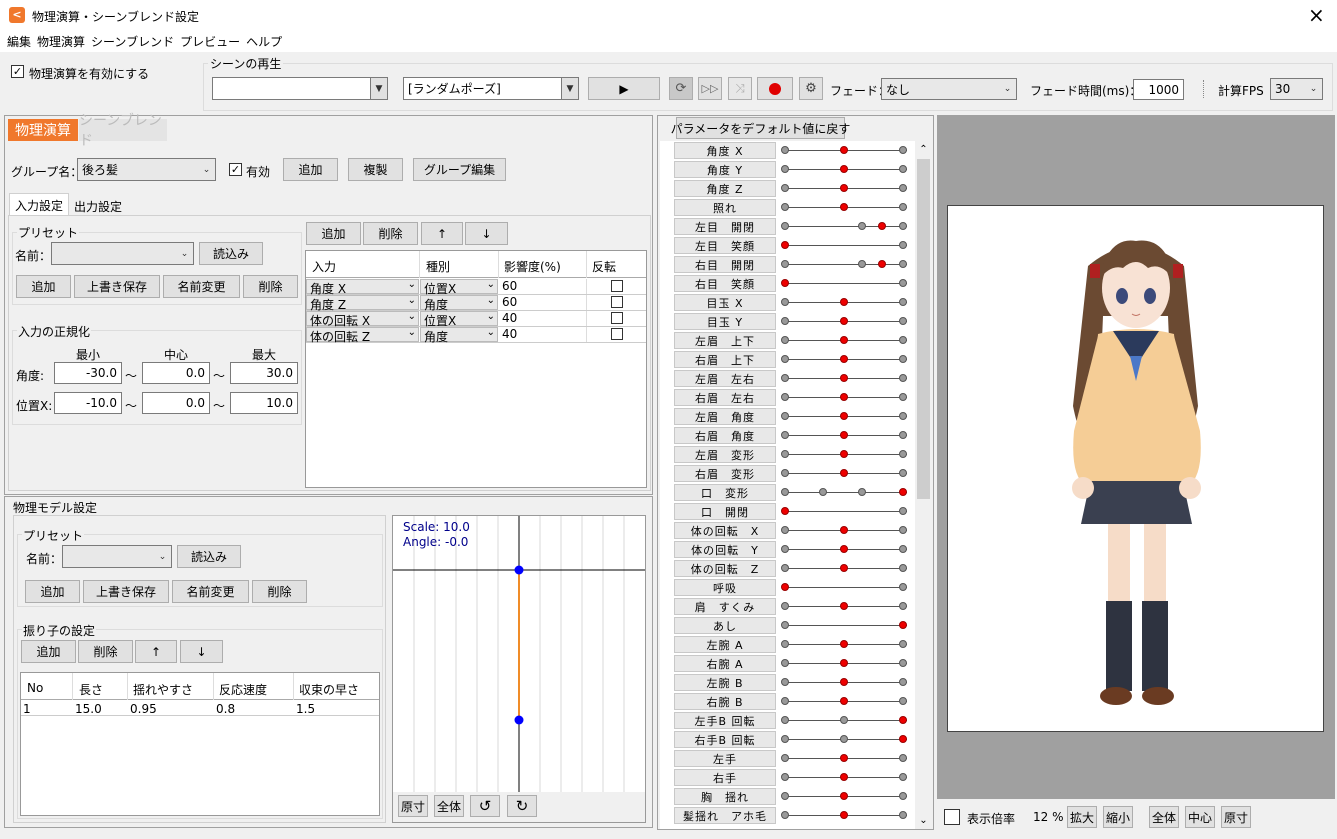 The width and height of the screenshot is (1337, 839). I want to click on param-name-button: 口 開閉, so click(725, 511).